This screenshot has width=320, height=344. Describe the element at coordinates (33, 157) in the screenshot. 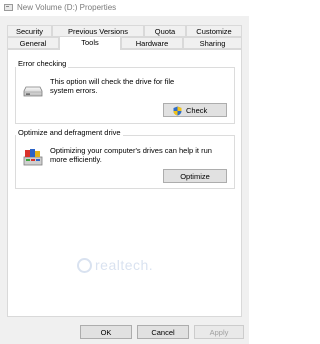

I see `defragment-icon` at that location.